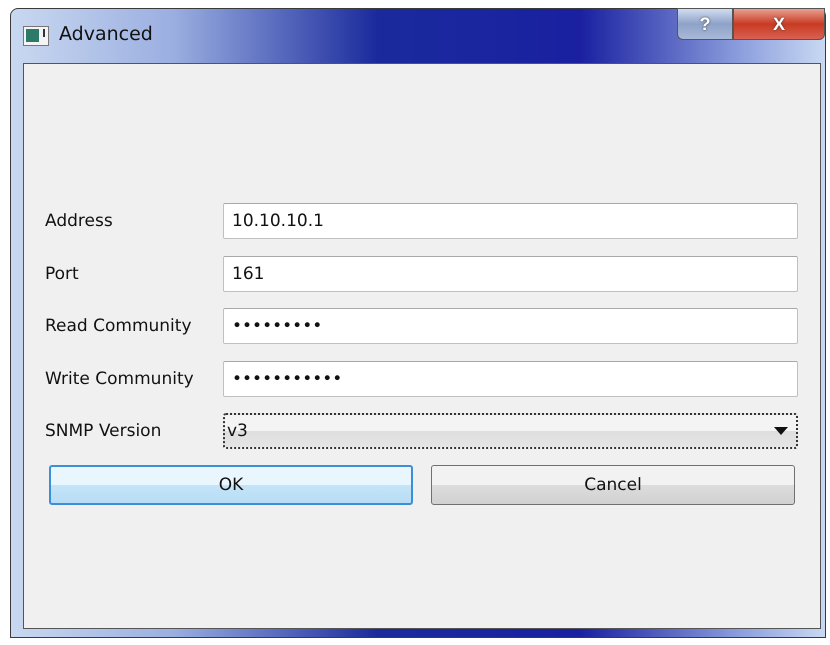 The height and width of the screenshot is (645, 830). What do you see at coordinates (106, 34) in the screenshot?
I see `window-title: Advanced` at bounding box center [106, 34].